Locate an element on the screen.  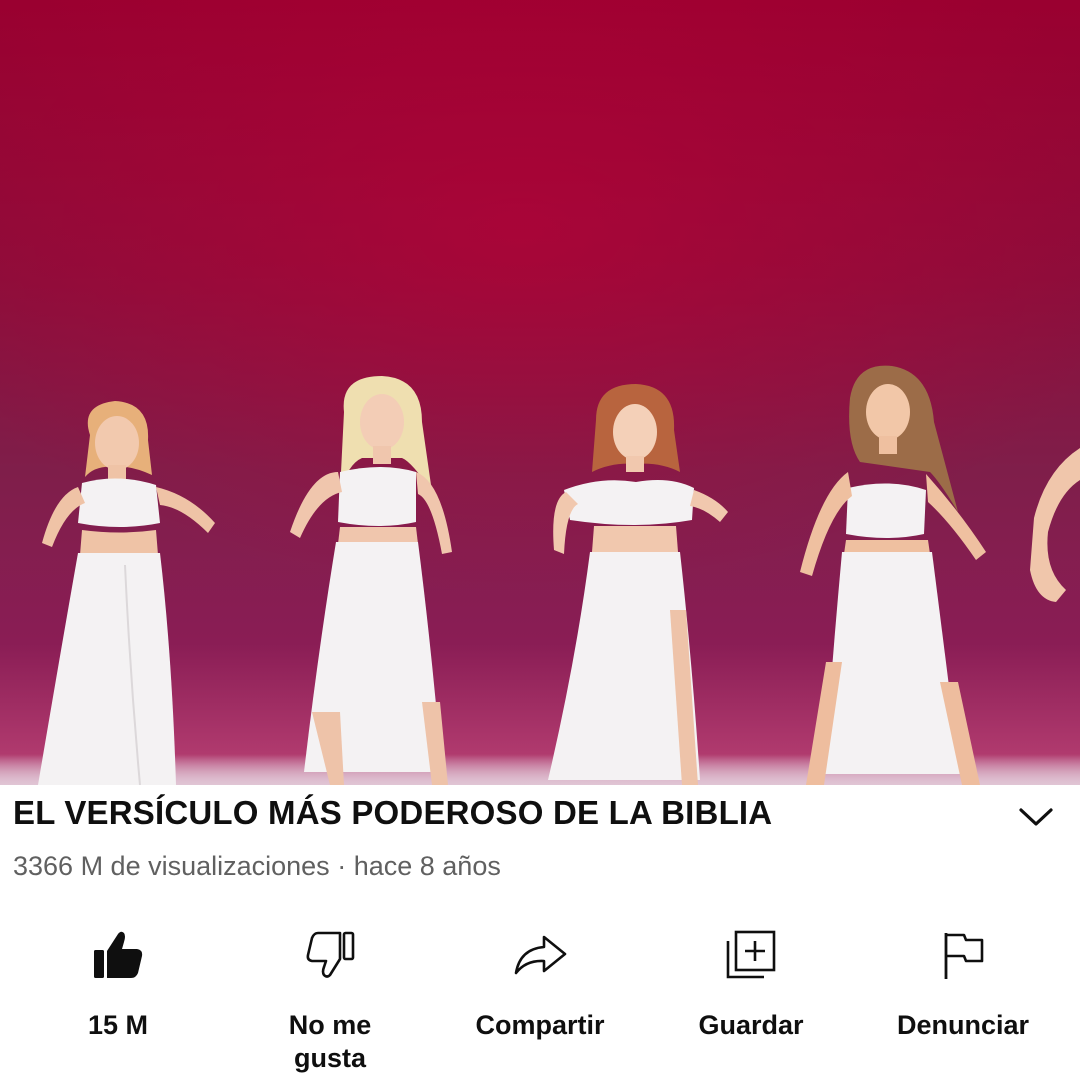
chevron-down-icon is located at coordinates (1036, 817).